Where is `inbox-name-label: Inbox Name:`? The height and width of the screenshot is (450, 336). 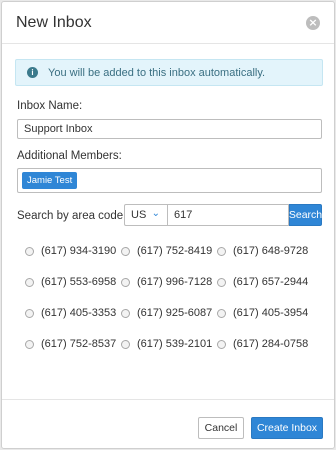
inbox-name-label: Inbox Name: is located at coordinates (50, 106).